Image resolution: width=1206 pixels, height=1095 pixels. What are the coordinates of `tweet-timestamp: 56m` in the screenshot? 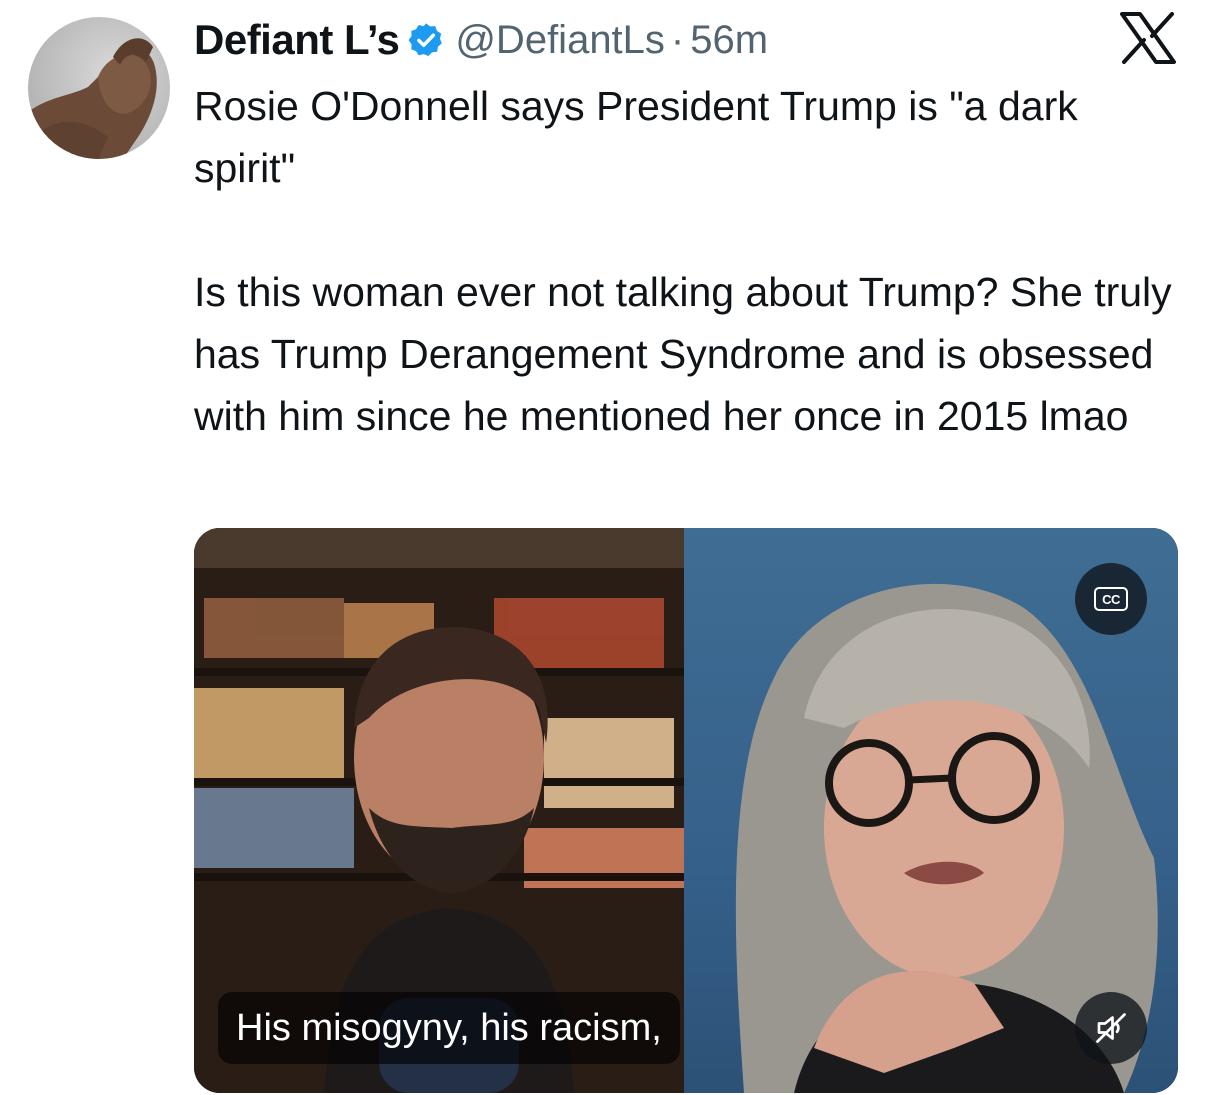 It's located at (729, 40).